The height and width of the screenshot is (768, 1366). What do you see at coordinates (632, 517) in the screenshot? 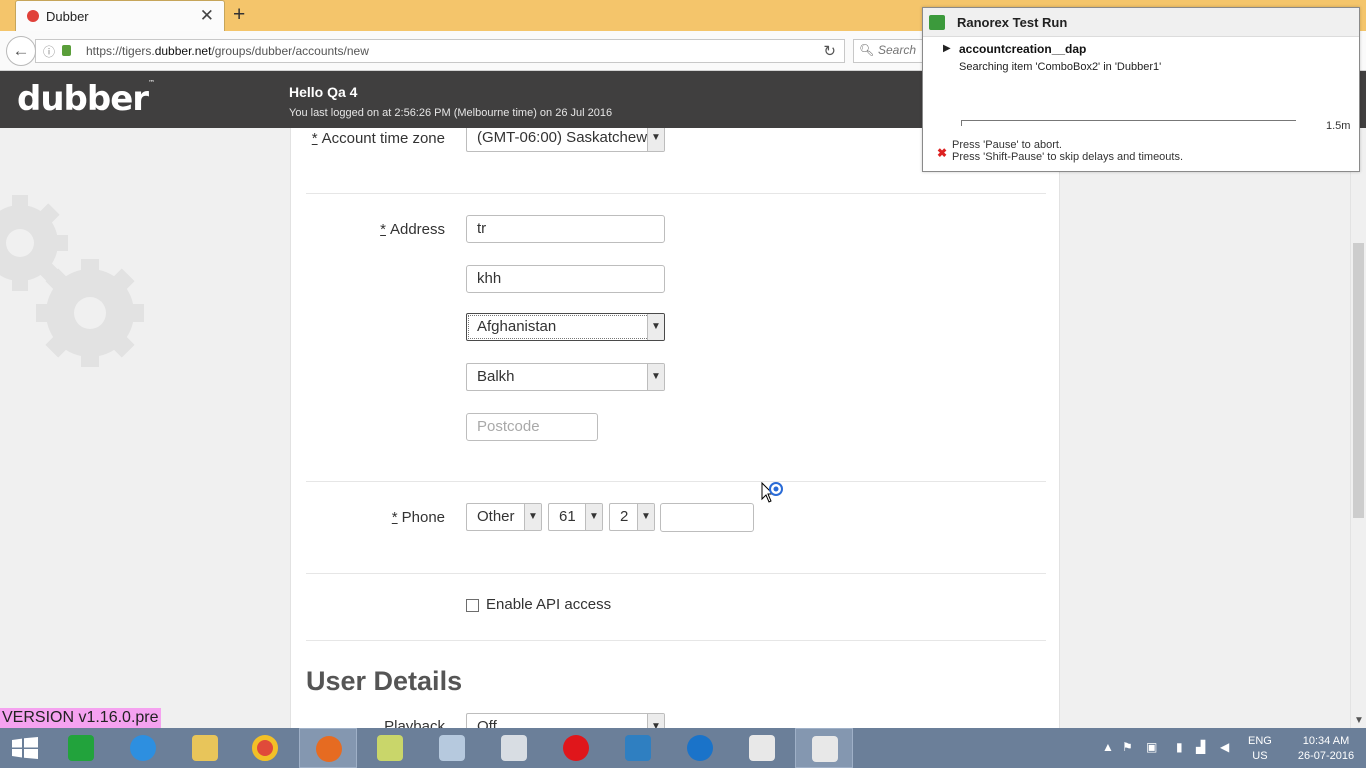
I see `phone-area-code-select: 2 ▼` at bounding box center [632, 517].